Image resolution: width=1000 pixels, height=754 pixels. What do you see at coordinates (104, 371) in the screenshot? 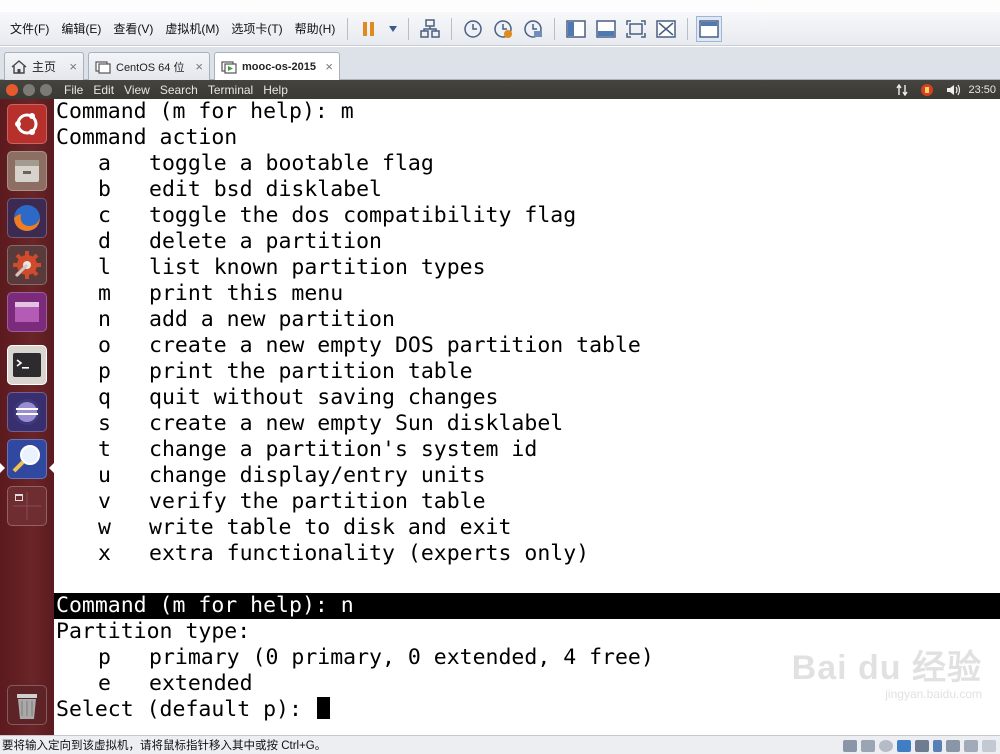
I see `command-key: p` at bounding box center [104, 371].